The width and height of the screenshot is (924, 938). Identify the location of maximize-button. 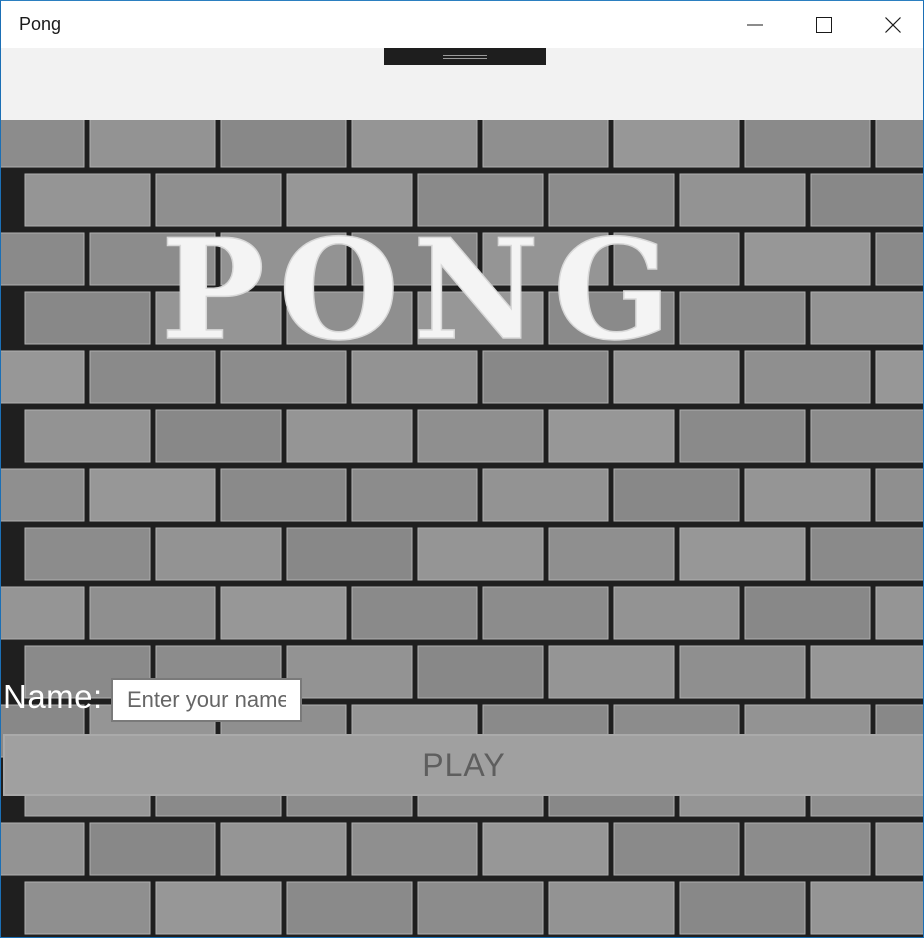
(823, 24).